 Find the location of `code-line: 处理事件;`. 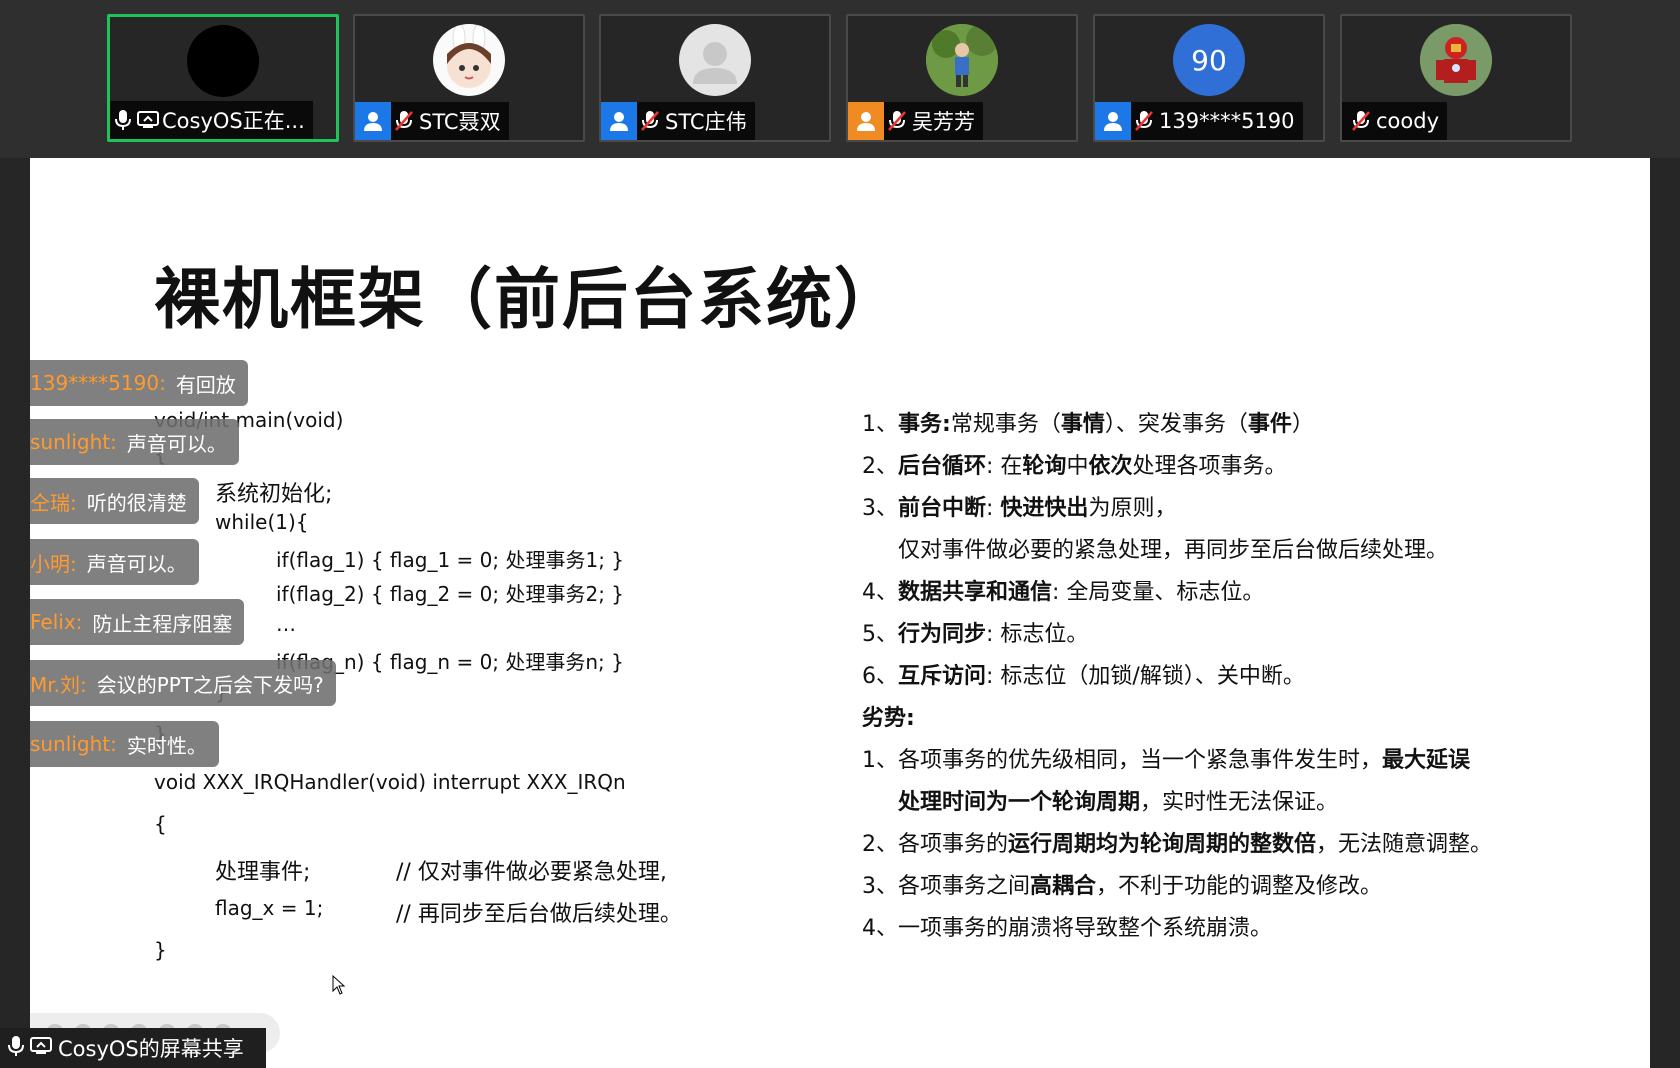

code-line: 处理事件; is located at coordinates (263, 872).